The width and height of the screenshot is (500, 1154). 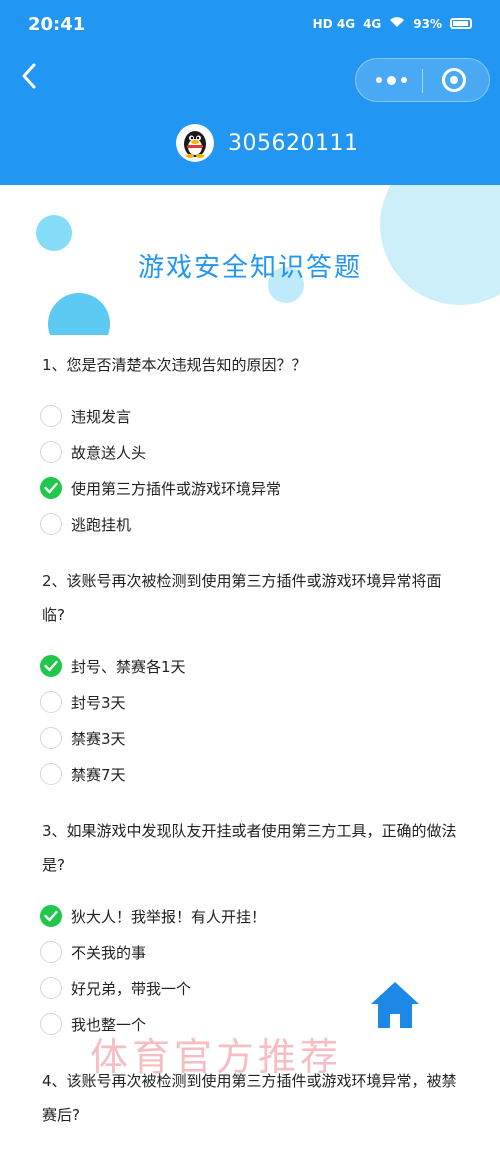 I want to click on account-info: 305620111, so click(x=267, y=143).